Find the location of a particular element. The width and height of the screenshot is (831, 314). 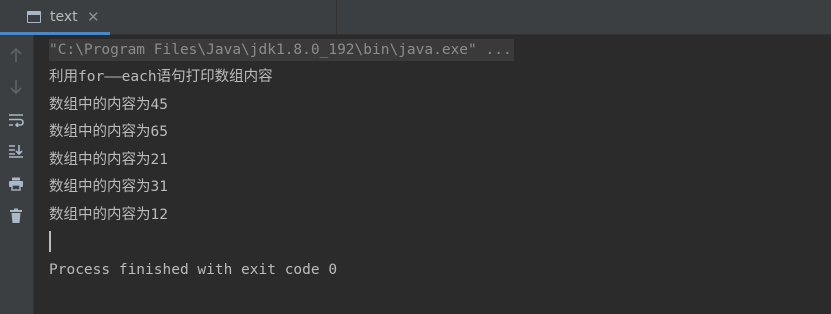

console-window-icon is located at coordinates (34, 17).